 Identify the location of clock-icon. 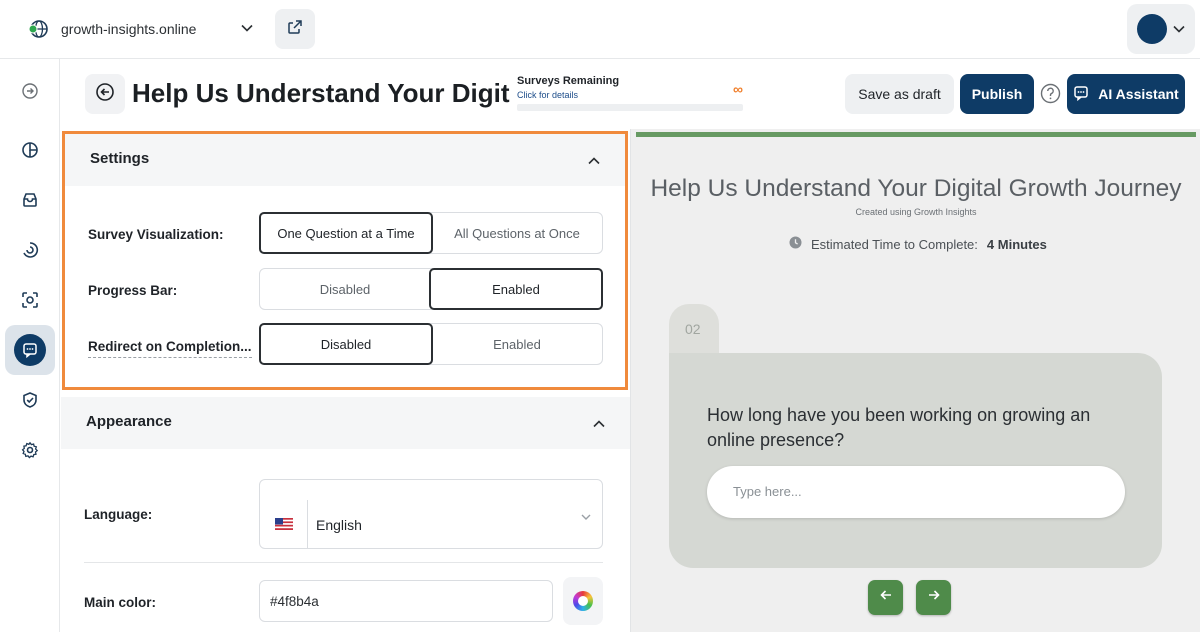
(795, 244).